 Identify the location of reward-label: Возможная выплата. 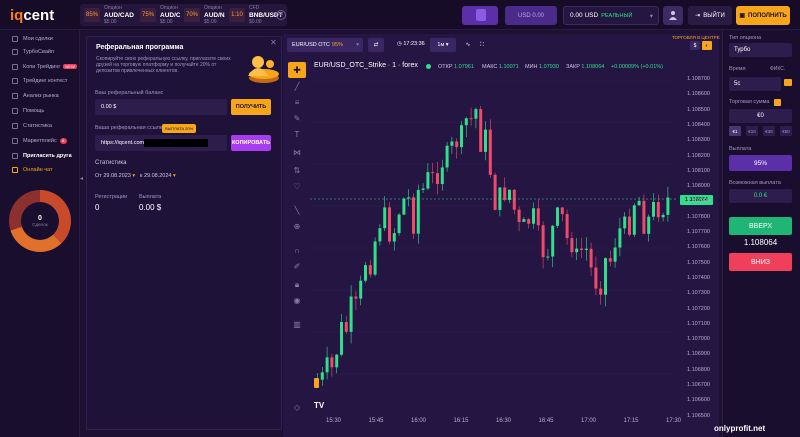
(755, 183).